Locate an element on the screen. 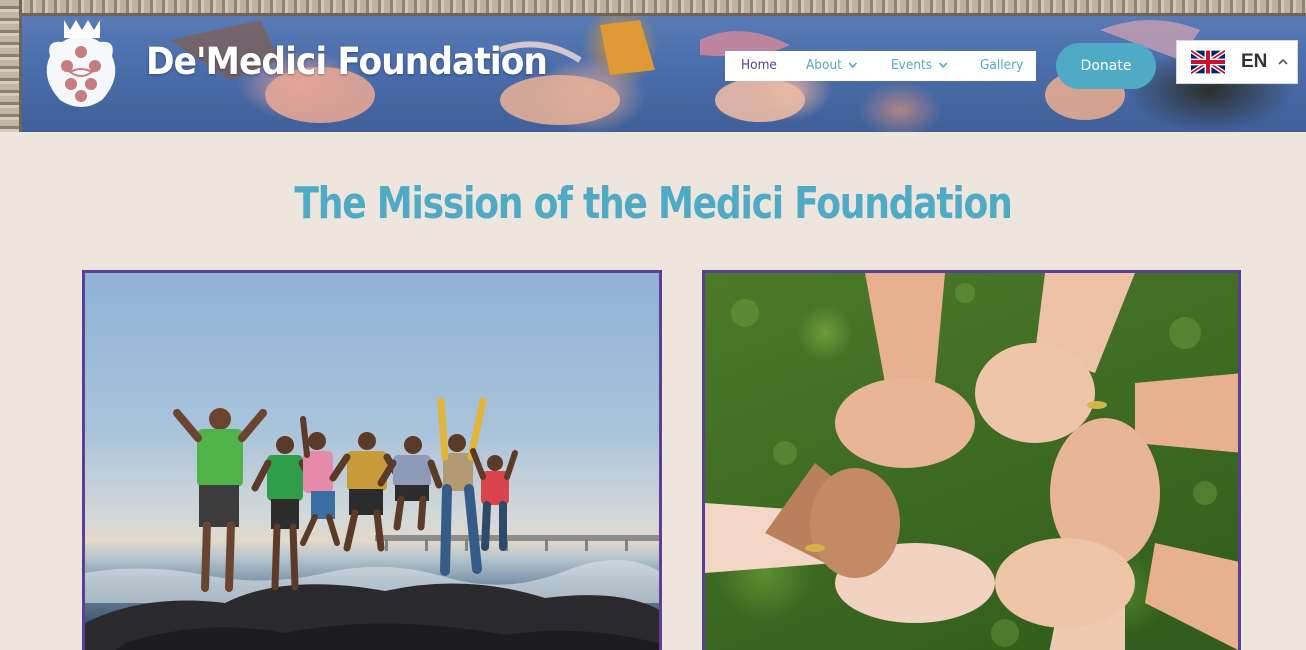 This screenshot has width=1306, height=650. nav-item-home: Home is located at coordinates (759, 65).